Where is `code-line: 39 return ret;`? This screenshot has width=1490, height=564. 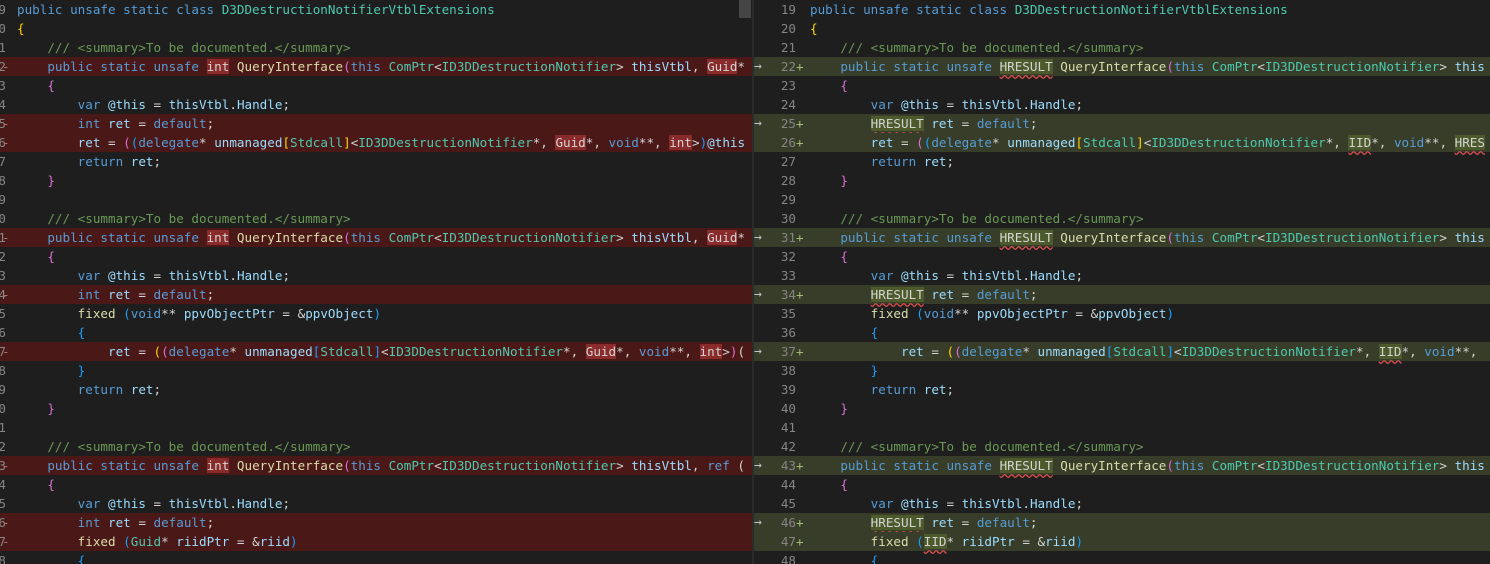 code-line: 39 return ret; is located at coordinates (1122, 389).